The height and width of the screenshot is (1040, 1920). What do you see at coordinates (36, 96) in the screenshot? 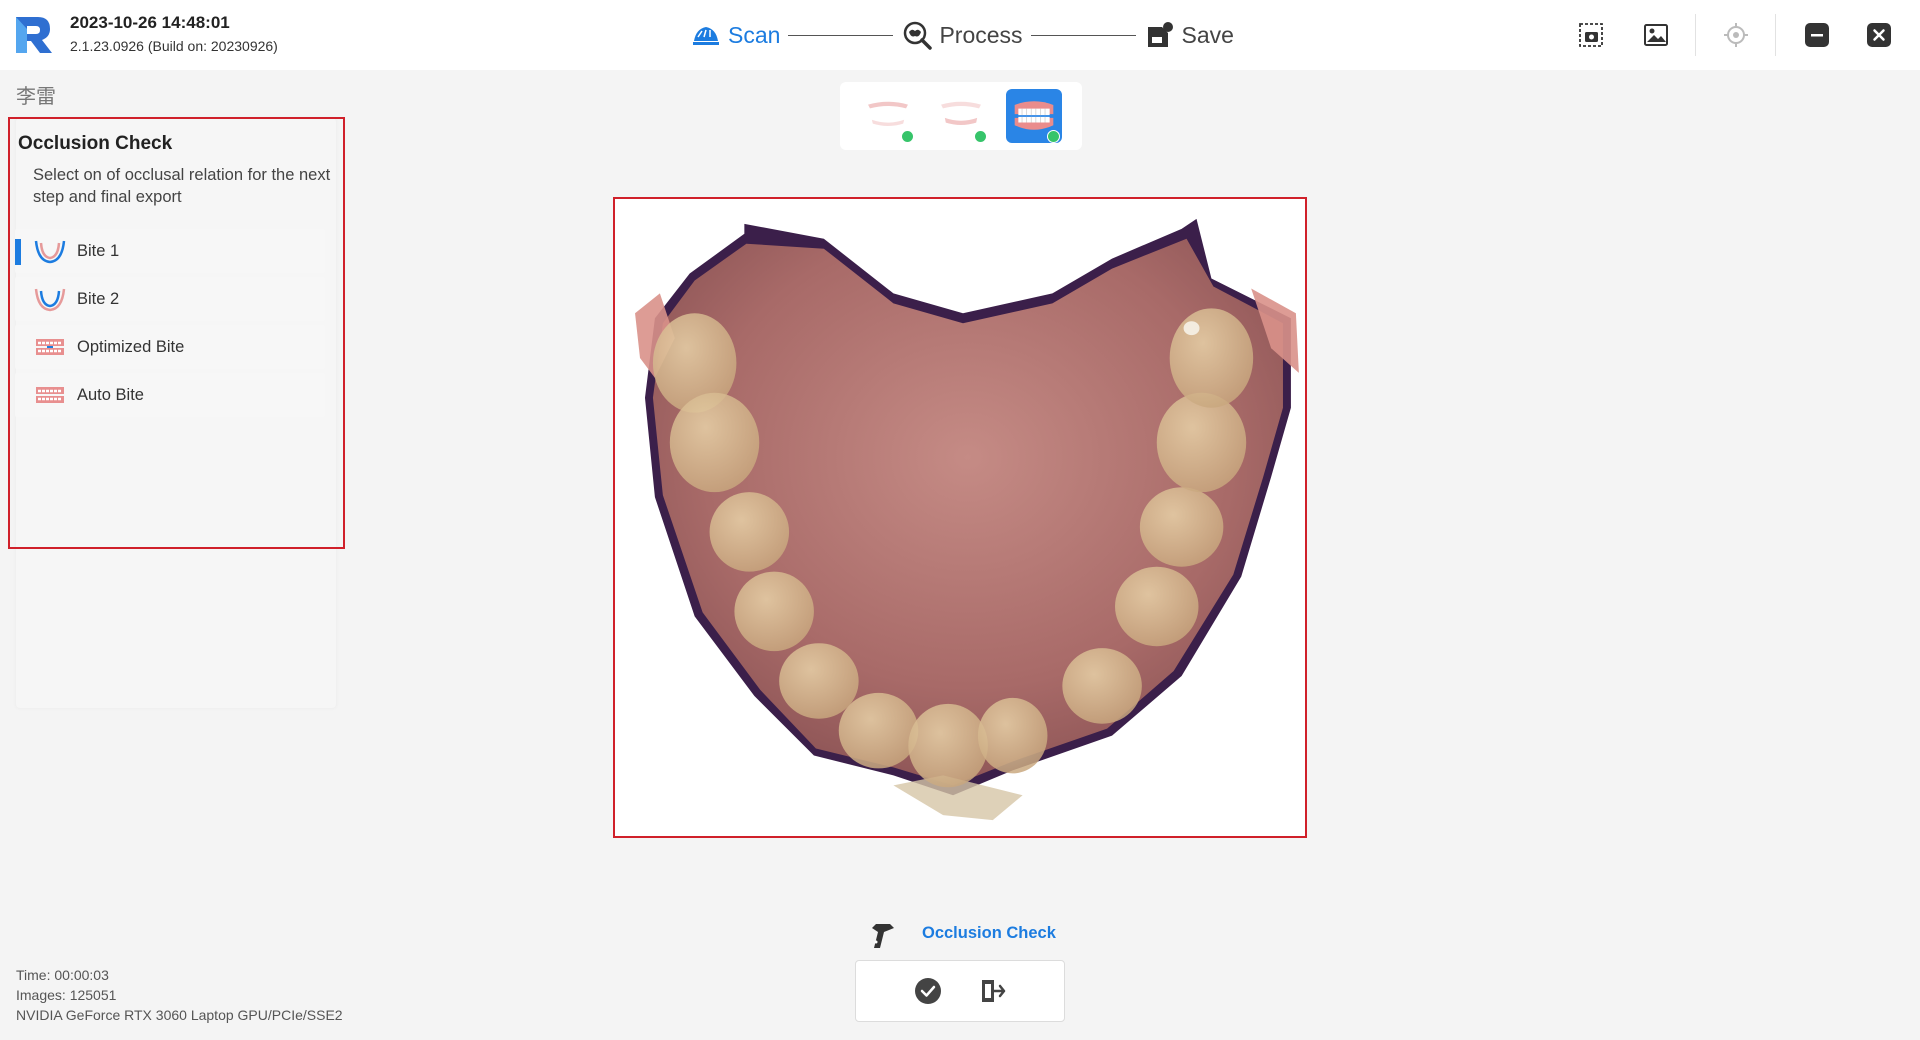
I see `patient-name: 李雷` at bounding box center [36, 96].